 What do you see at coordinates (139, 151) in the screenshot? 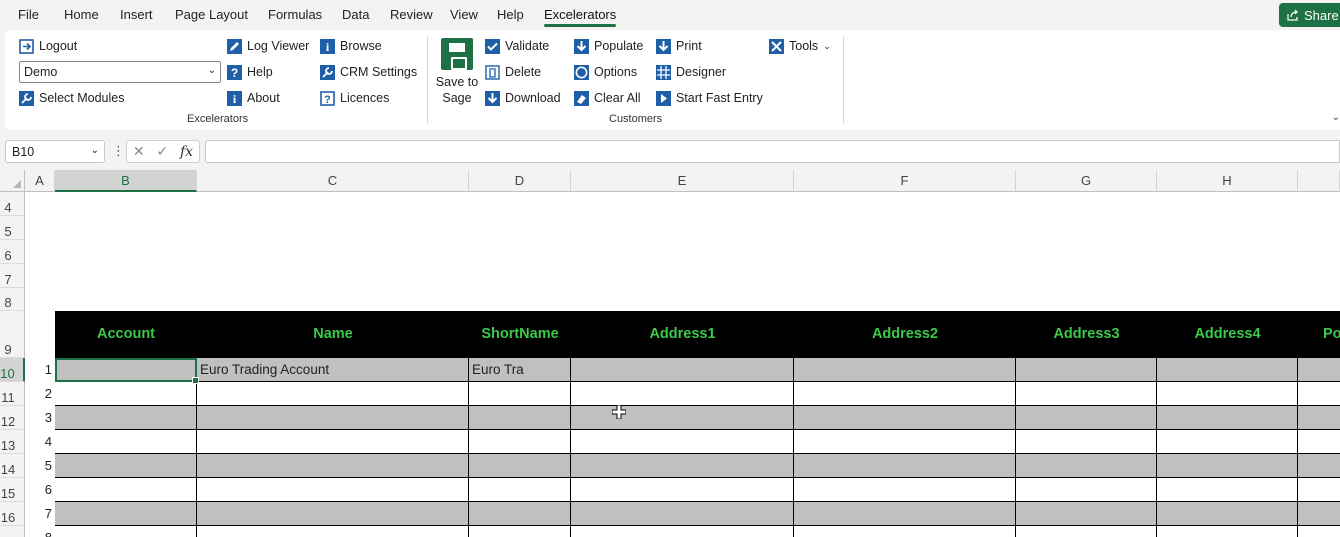
I see `cancel-icon: ✕` at bounding box center [139, 151].